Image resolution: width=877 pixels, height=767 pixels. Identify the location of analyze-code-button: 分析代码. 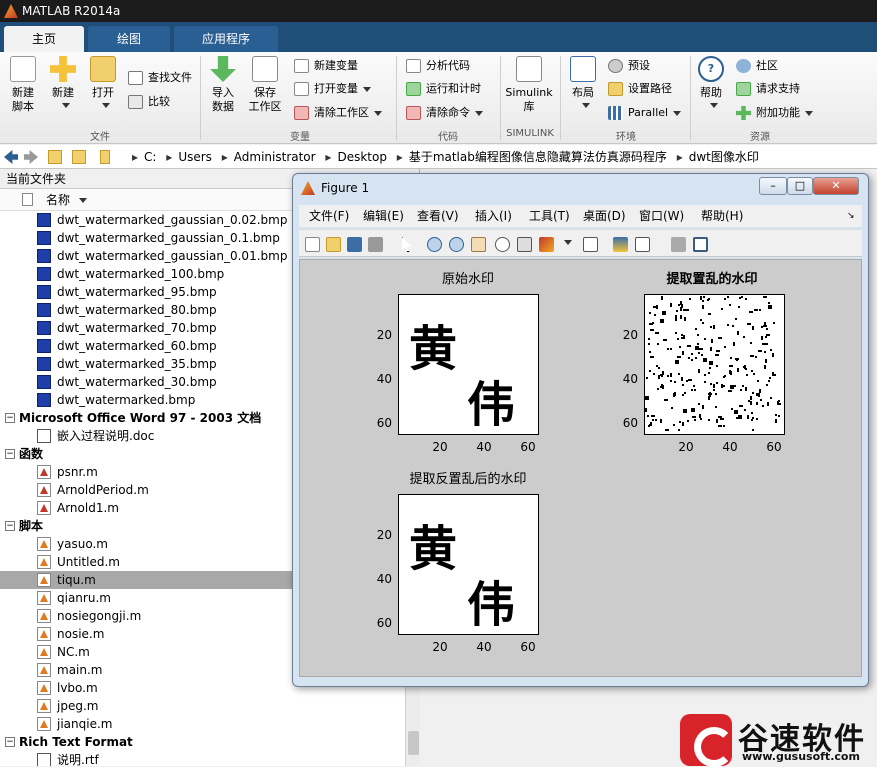
(438, 66).